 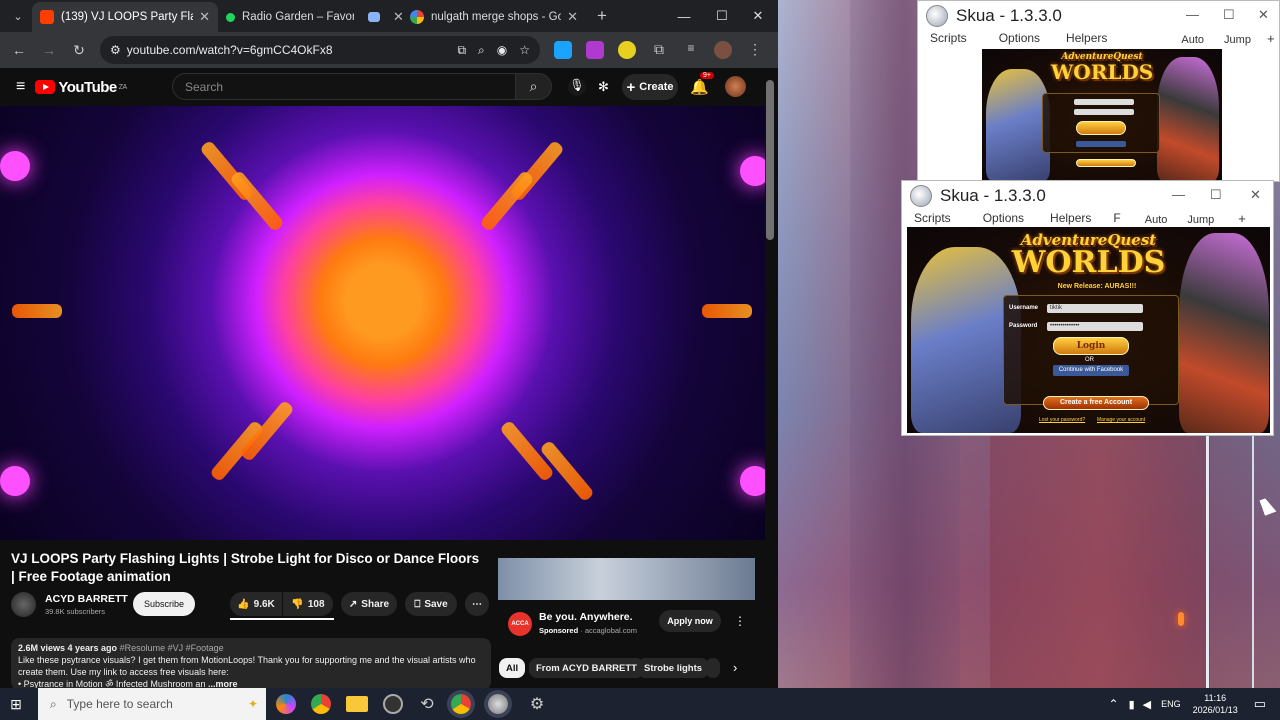 What do you see at coordinates (1271, 40) in the screenshot?
I see `menu-add: +` at bounding box center [1271, 40].